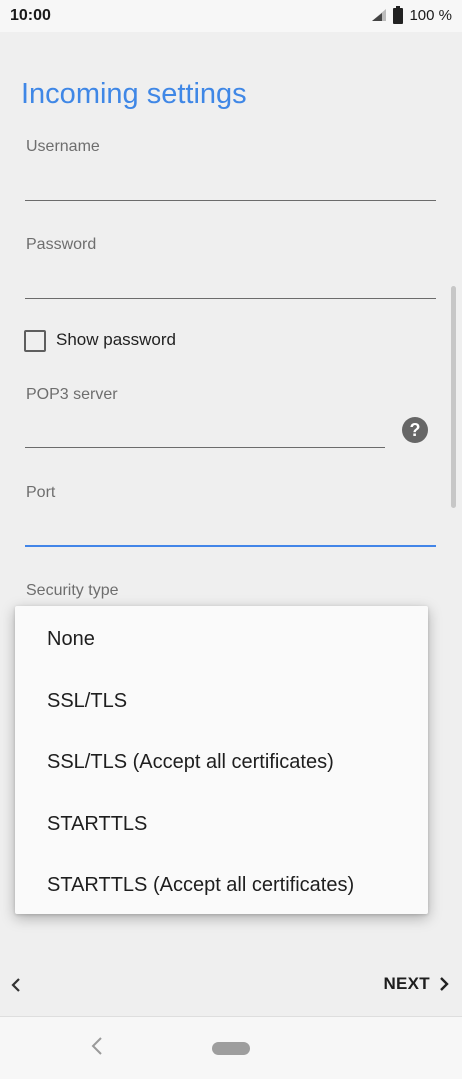 The height and width of the screenshot is (1079, 462). What do you see at coordinates (230, 200) in the screenshot?
I see `username-underline` at bounding box center [230, 200].